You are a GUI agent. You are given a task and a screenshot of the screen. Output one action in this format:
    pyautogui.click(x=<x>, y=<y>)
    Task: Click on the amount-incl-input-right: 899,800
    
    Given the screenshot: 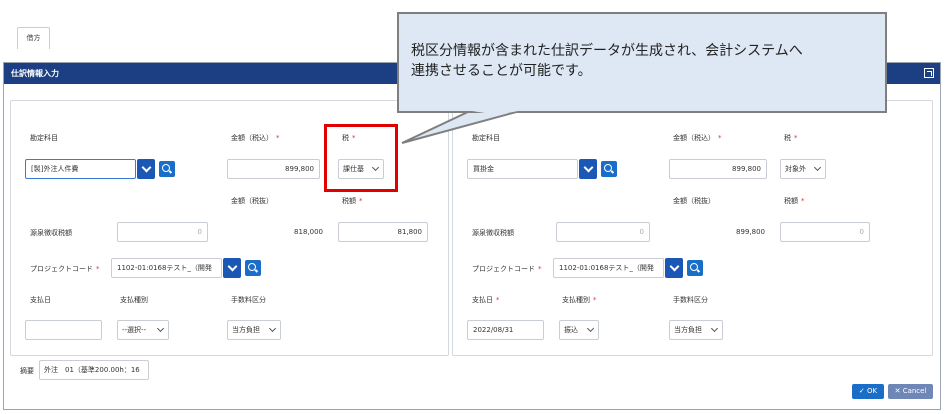 What is the action you would take?
    pyautogui.click(x=718, y=169)
    